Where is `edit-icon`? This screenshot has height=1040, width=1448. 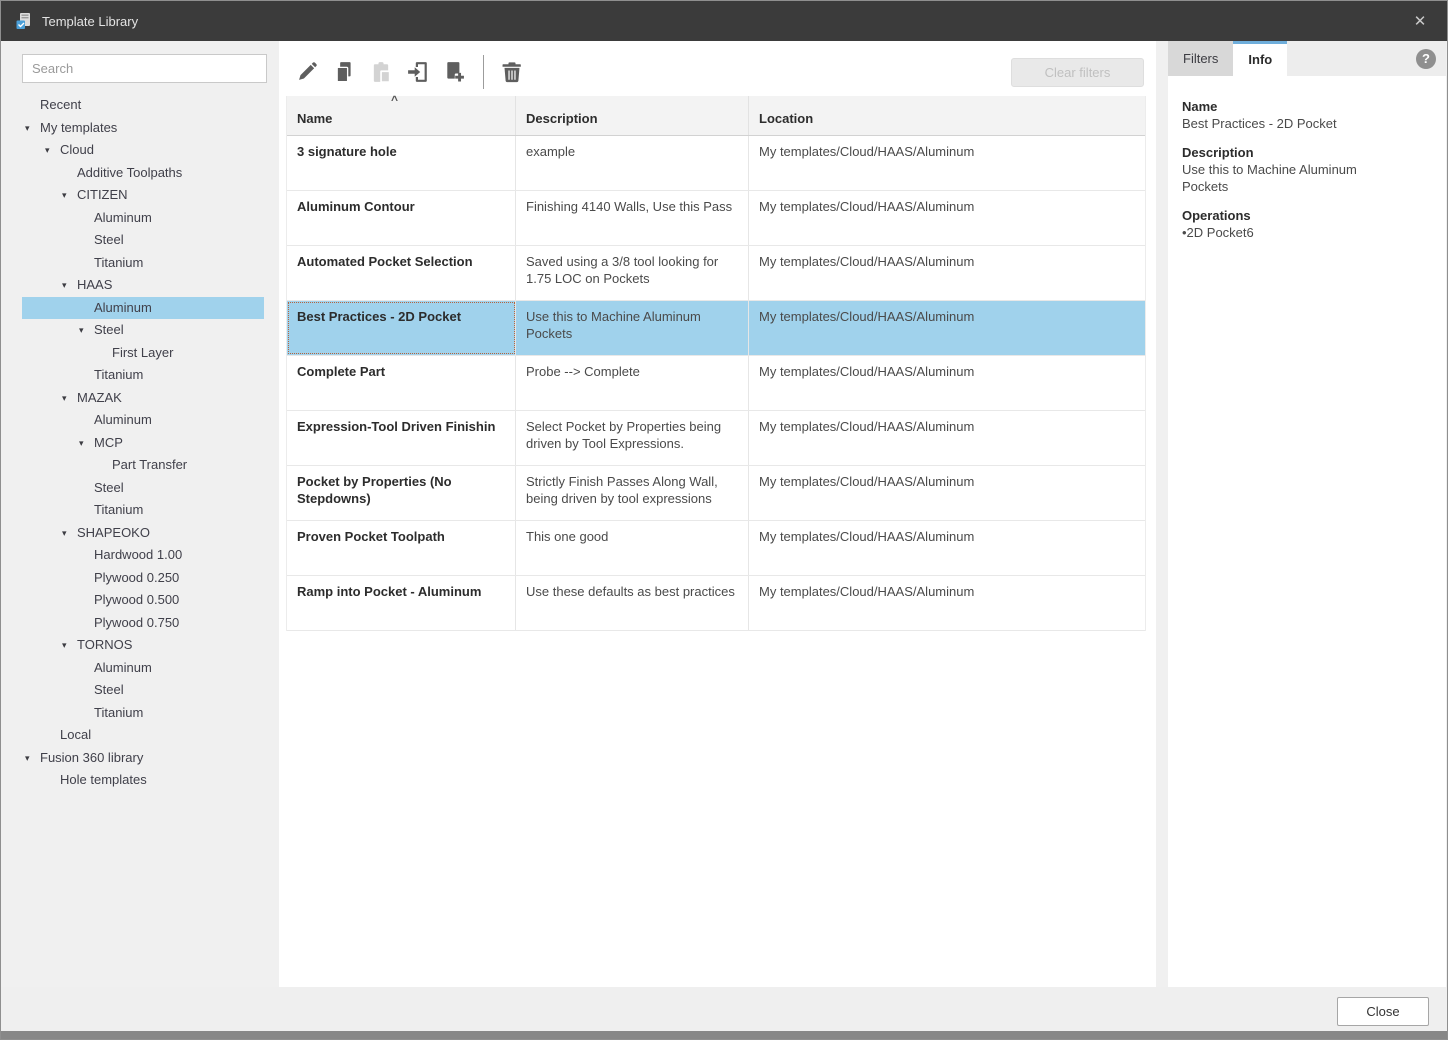
edit-icon is located at coordinates (307, 72).